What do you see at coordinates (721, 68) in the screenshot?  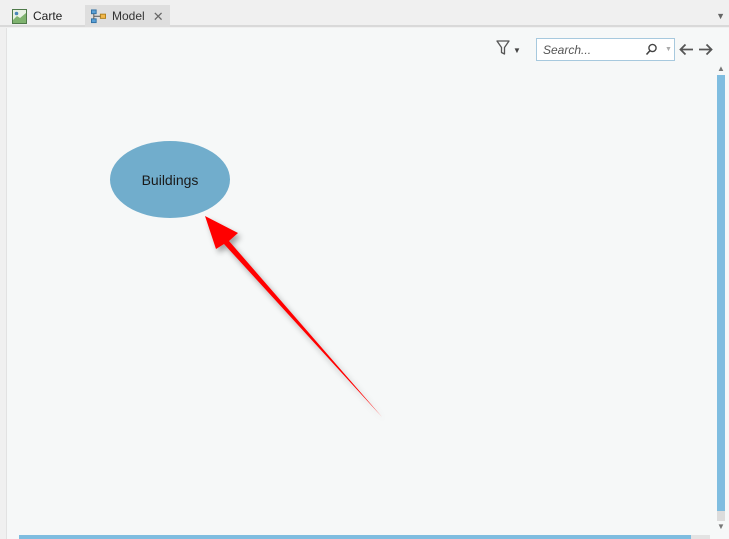 I see `scroll-up-icon: ▲` at bounding box center [721, 68].